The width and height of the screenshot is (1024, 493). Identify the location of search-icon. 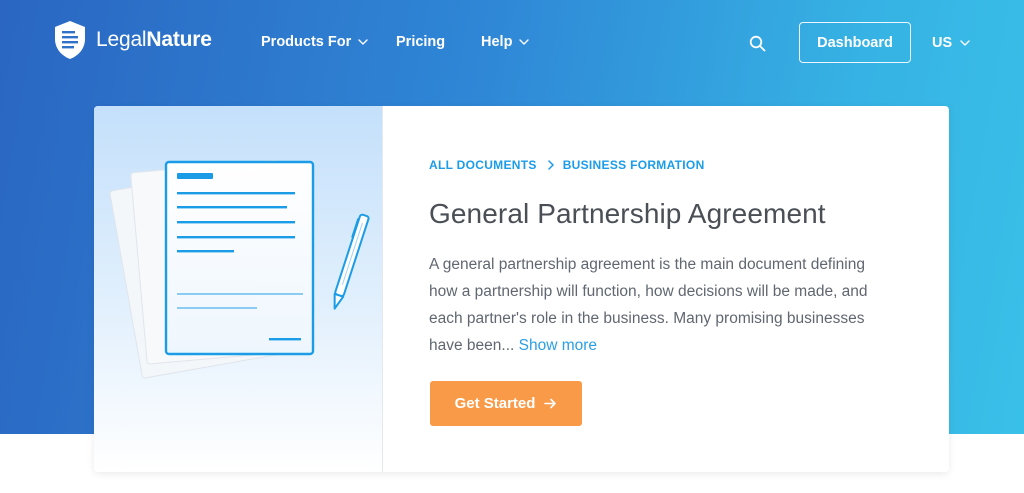
(757, 43).